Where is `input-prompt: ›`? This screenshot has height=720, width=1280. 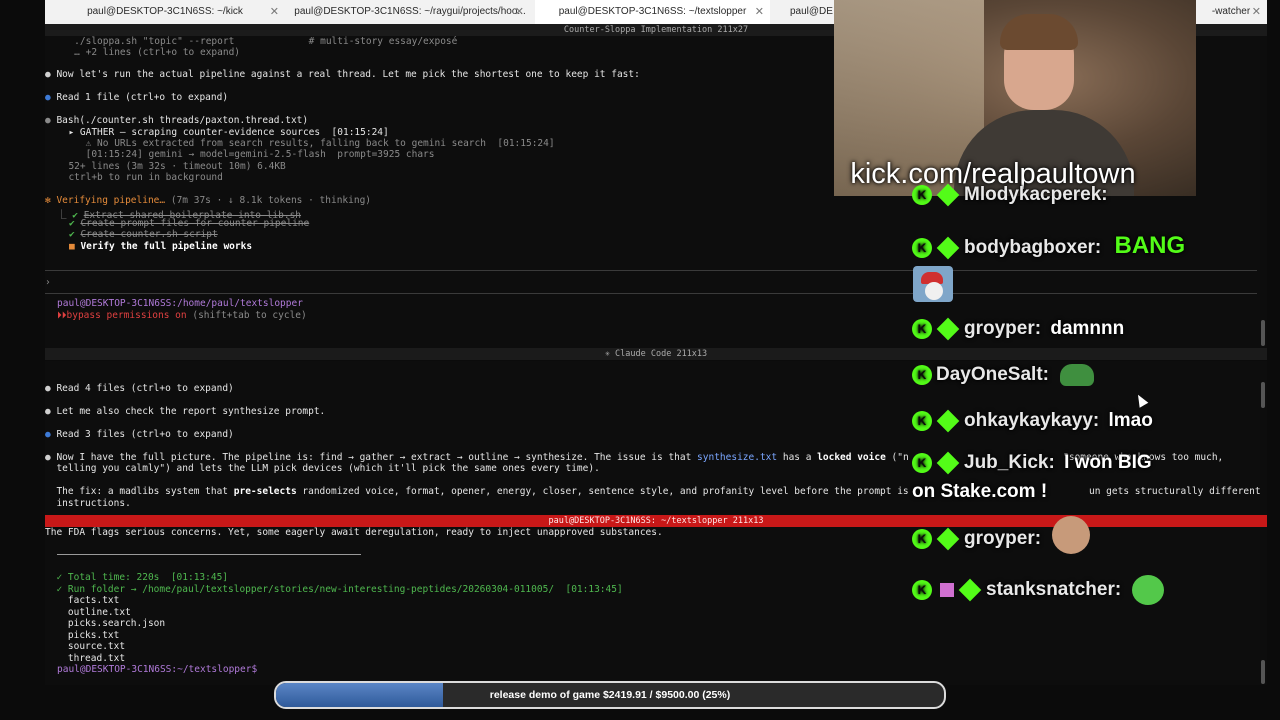
input-prompt: › is located at coordinates (48, 282).